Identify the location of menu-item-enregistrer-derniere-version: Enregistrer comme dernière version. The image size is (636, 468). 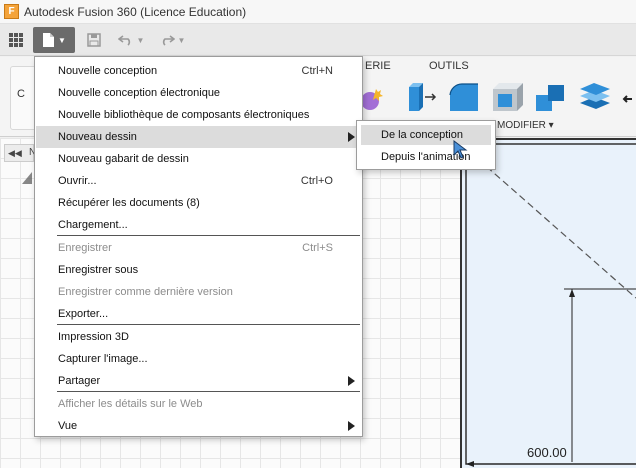
(198, 292).